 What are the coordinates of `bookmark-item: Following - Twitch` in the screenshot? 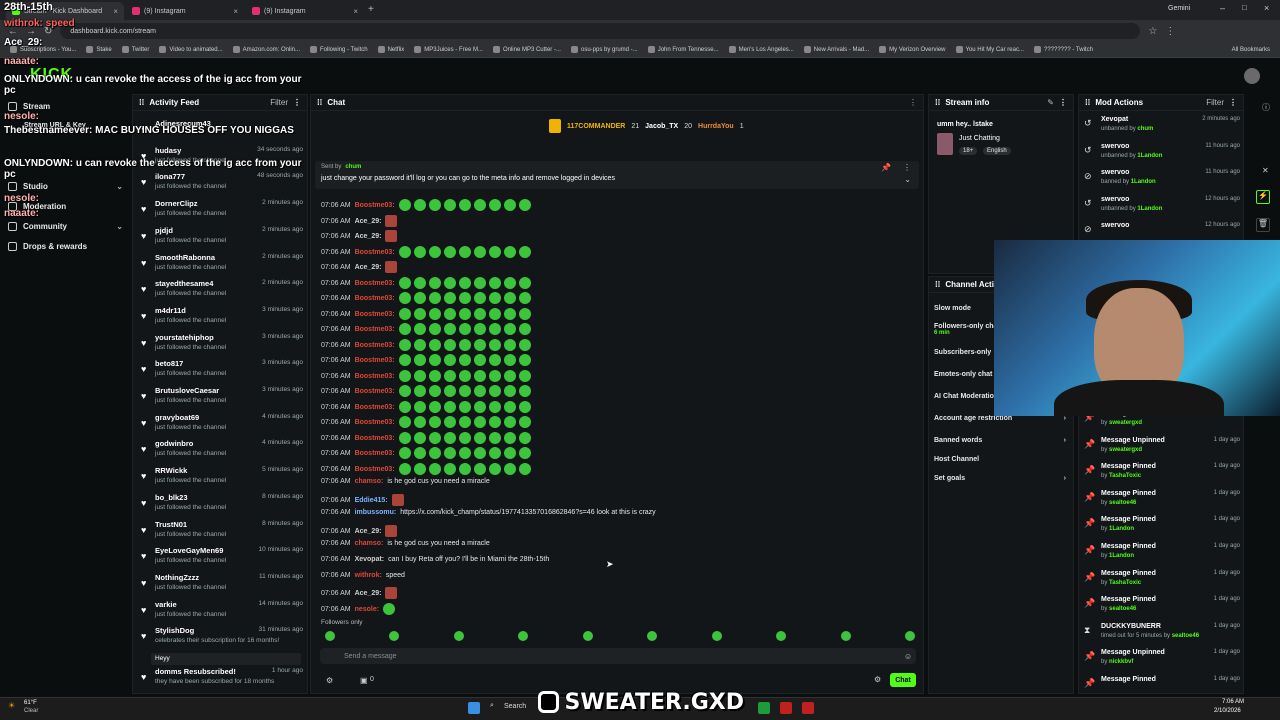 It's located at (339, 49).